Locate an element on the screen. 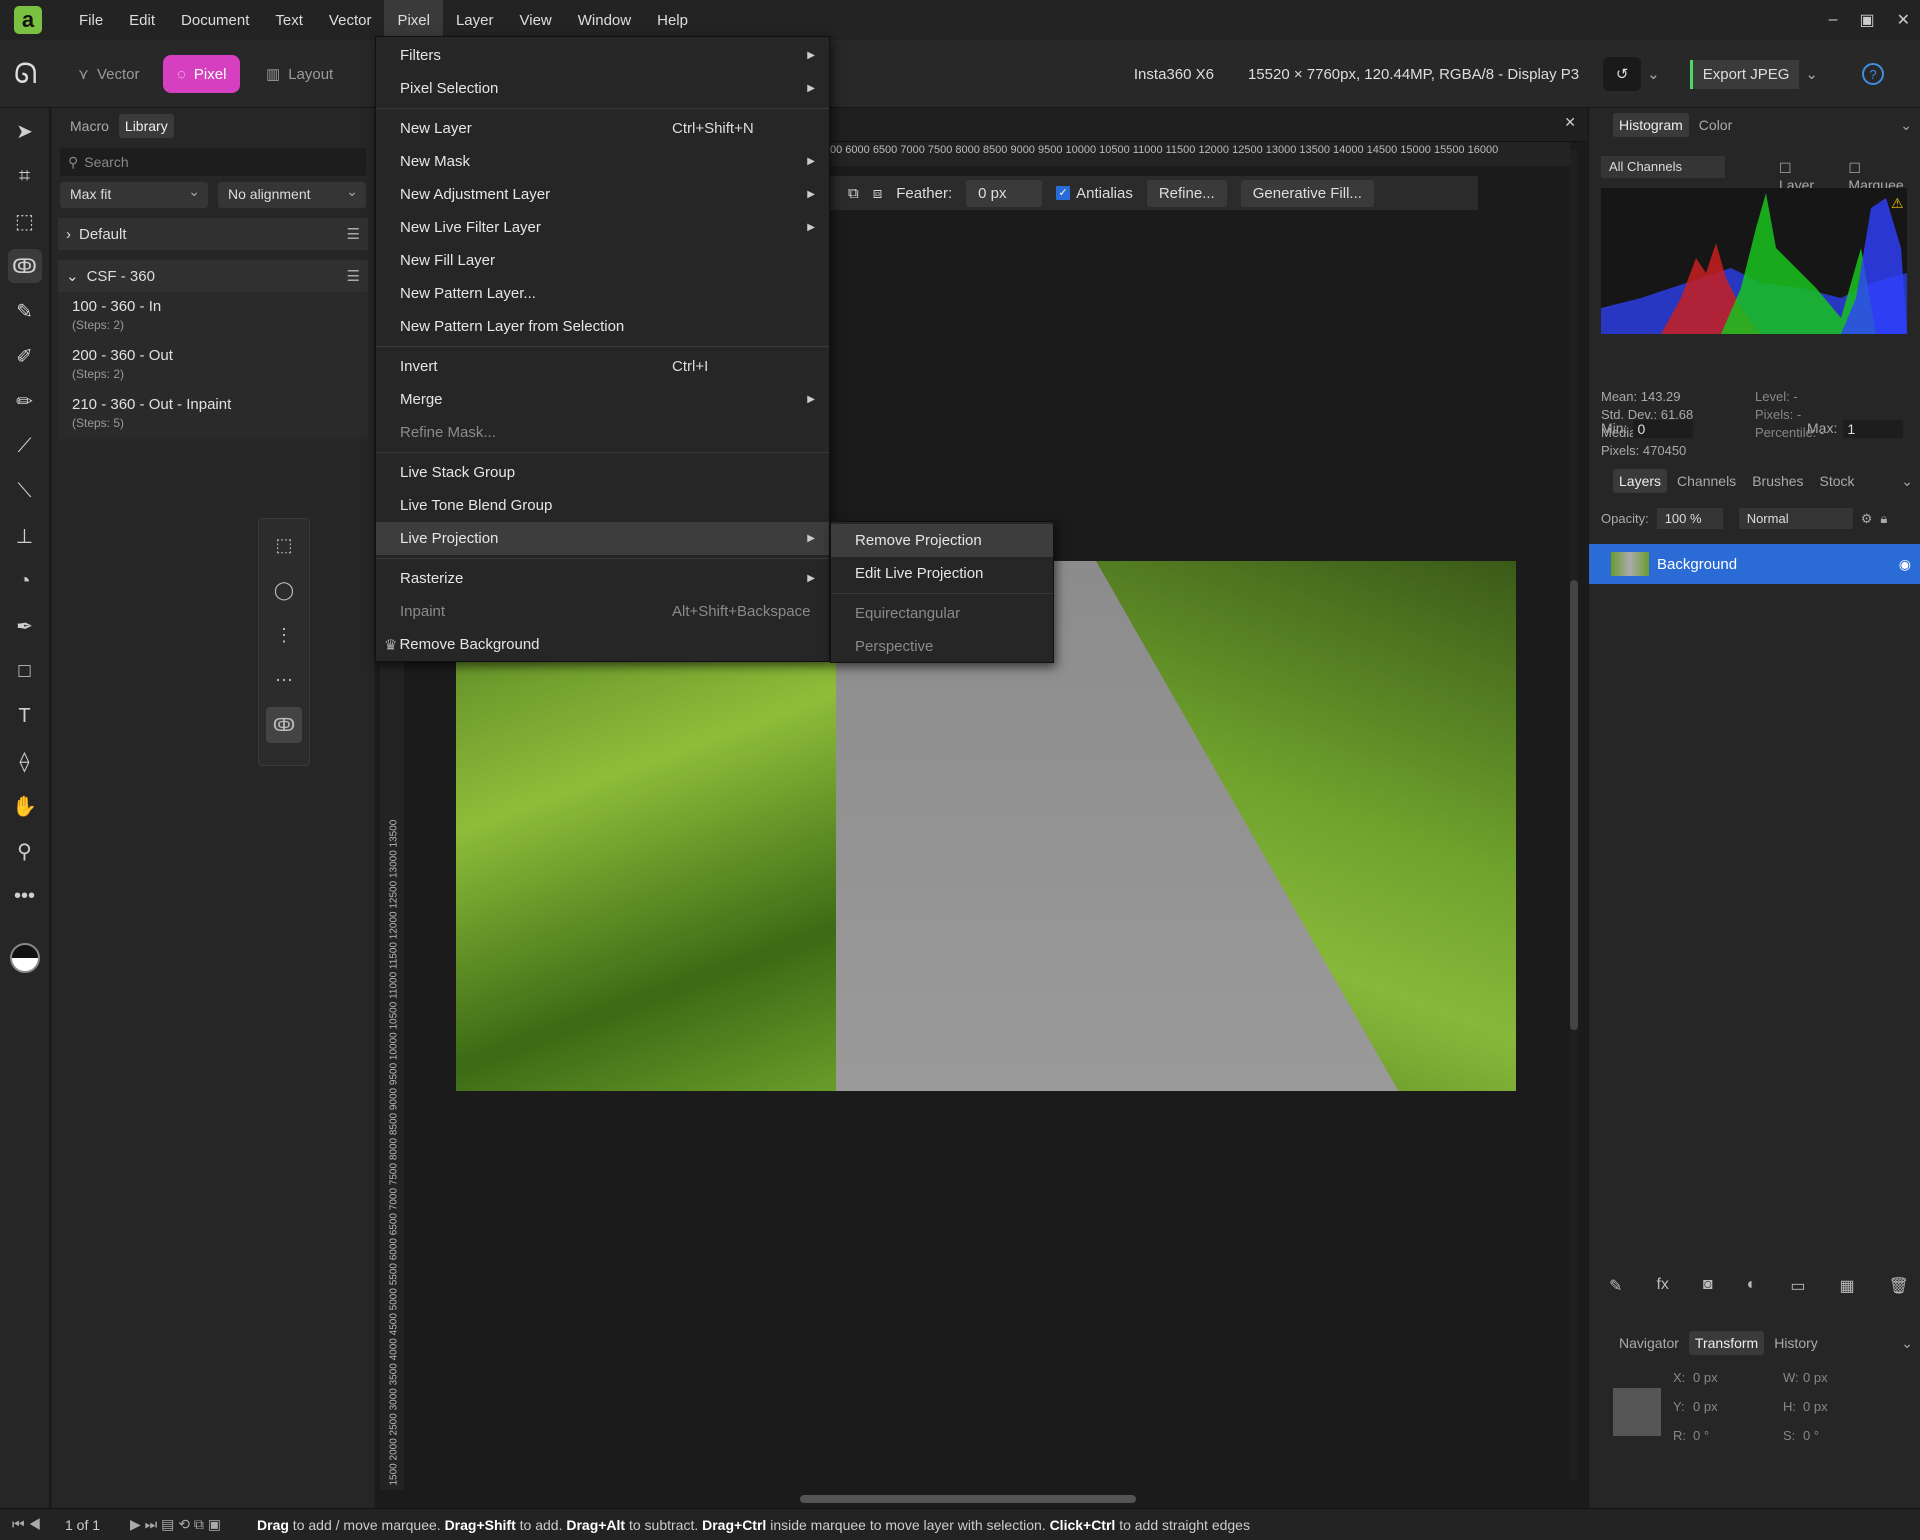 This screenshot has height=1540, width=1920. menu-item-filters: Filters ▶ is located at coordinates (602, 55).